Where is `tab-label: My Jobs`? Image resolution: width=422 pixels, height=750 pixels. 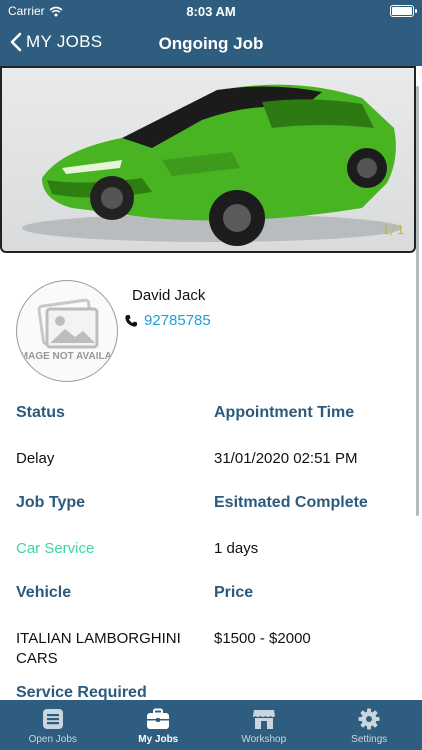 tab-label: My Jobs is located at coordinates (158, 739).